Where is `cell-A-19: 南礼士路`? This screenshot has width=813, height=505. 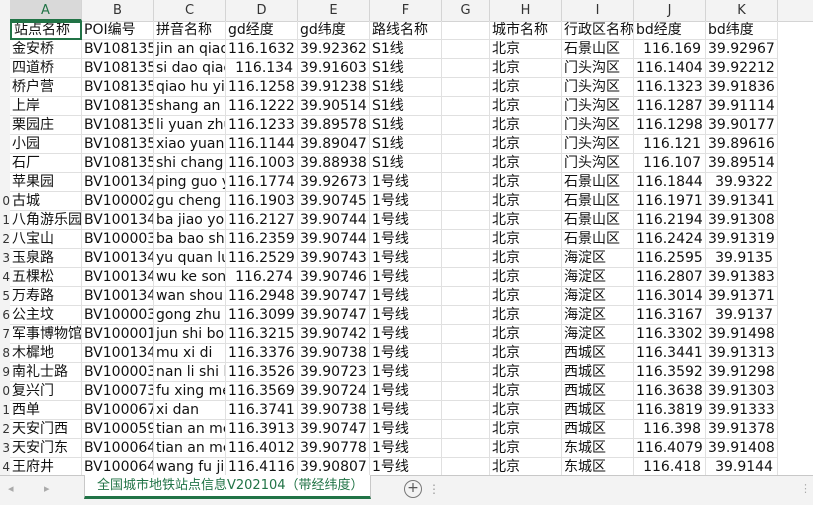
cell-A-19: 南礼士路 is located at coordinates (46, 372).